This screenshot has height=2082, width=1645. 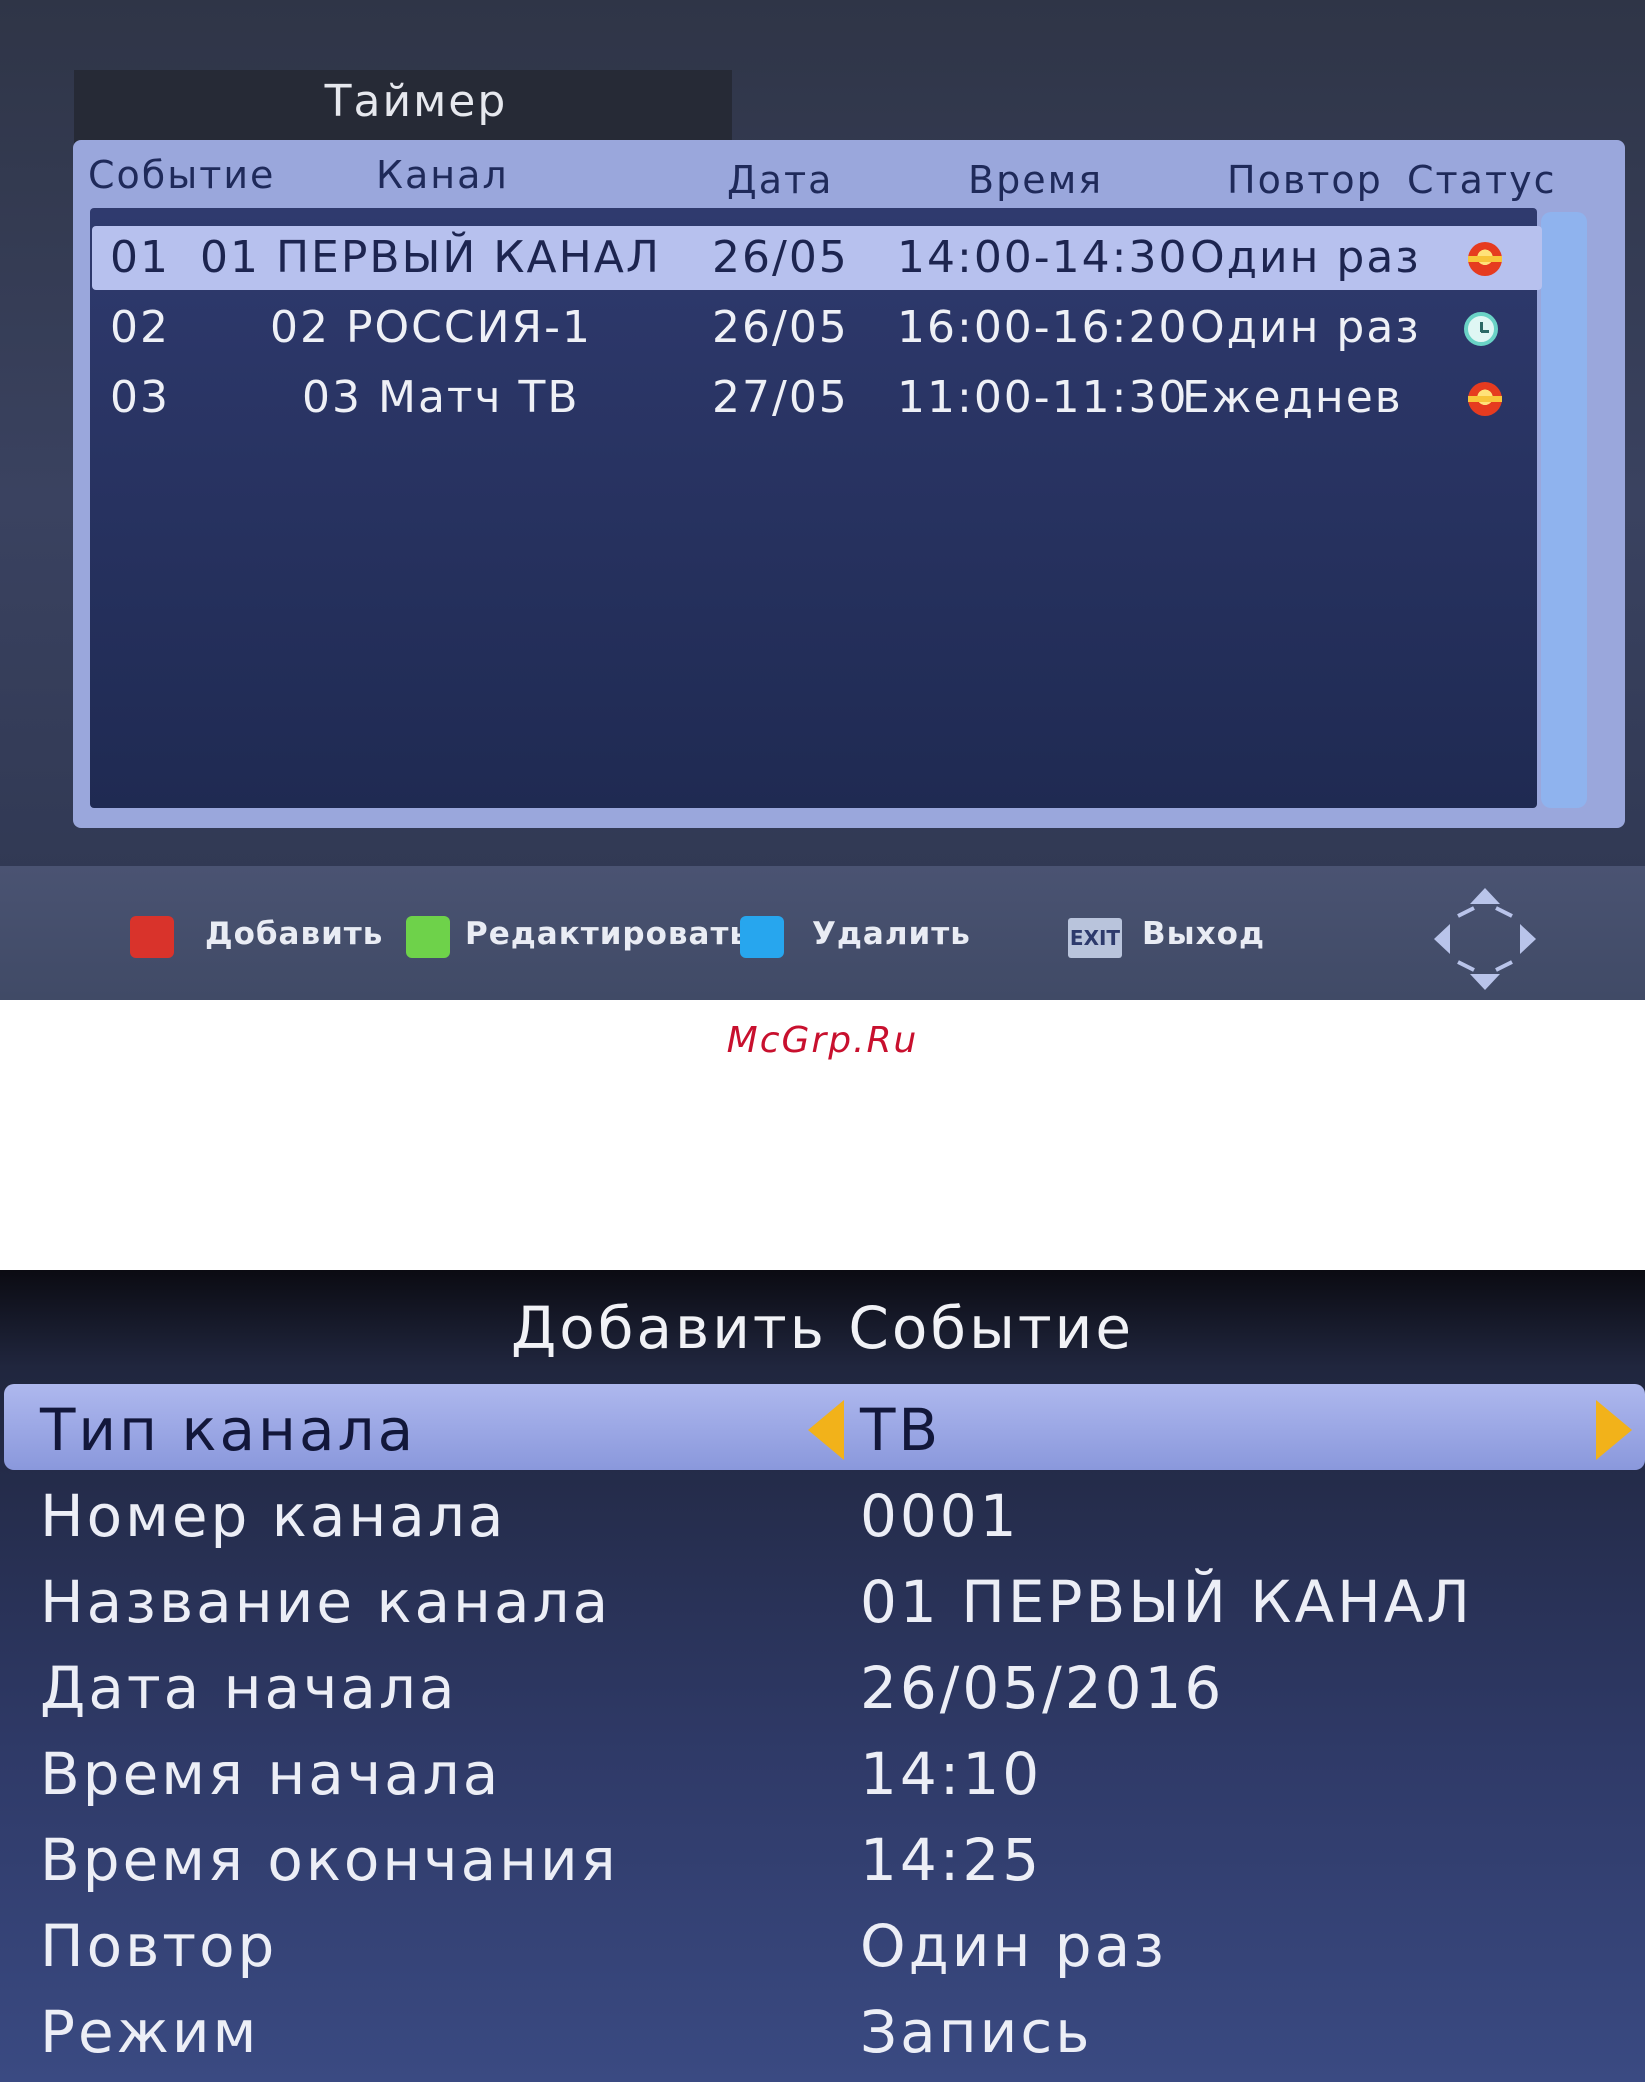 I want to click on mode-value: Запись, so click(x=976, y=2032).